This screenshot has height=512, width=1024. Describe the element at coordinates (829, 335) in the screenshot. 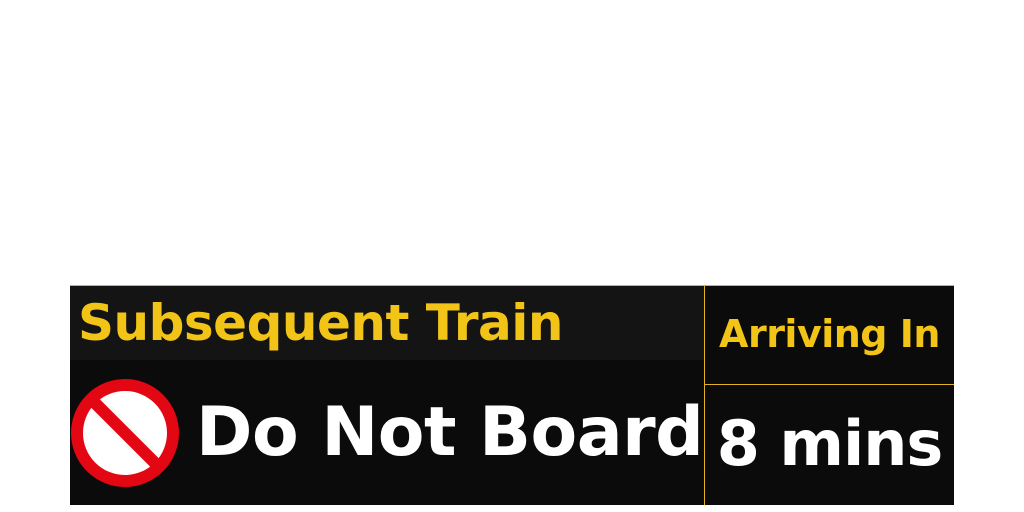

I see `arriving-label: Arriving In` at that location.